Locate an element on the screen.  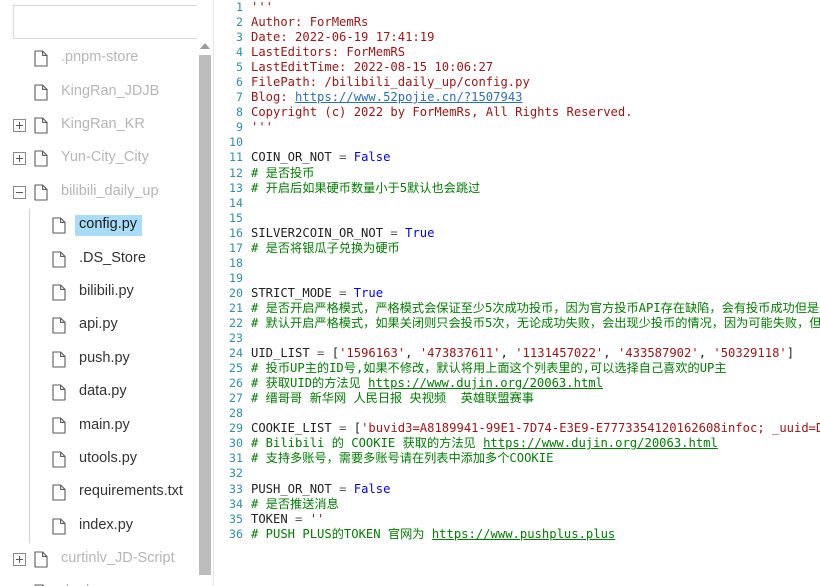
code-line: 34 # 是否推送消息 is located at coordinates (517, 504).